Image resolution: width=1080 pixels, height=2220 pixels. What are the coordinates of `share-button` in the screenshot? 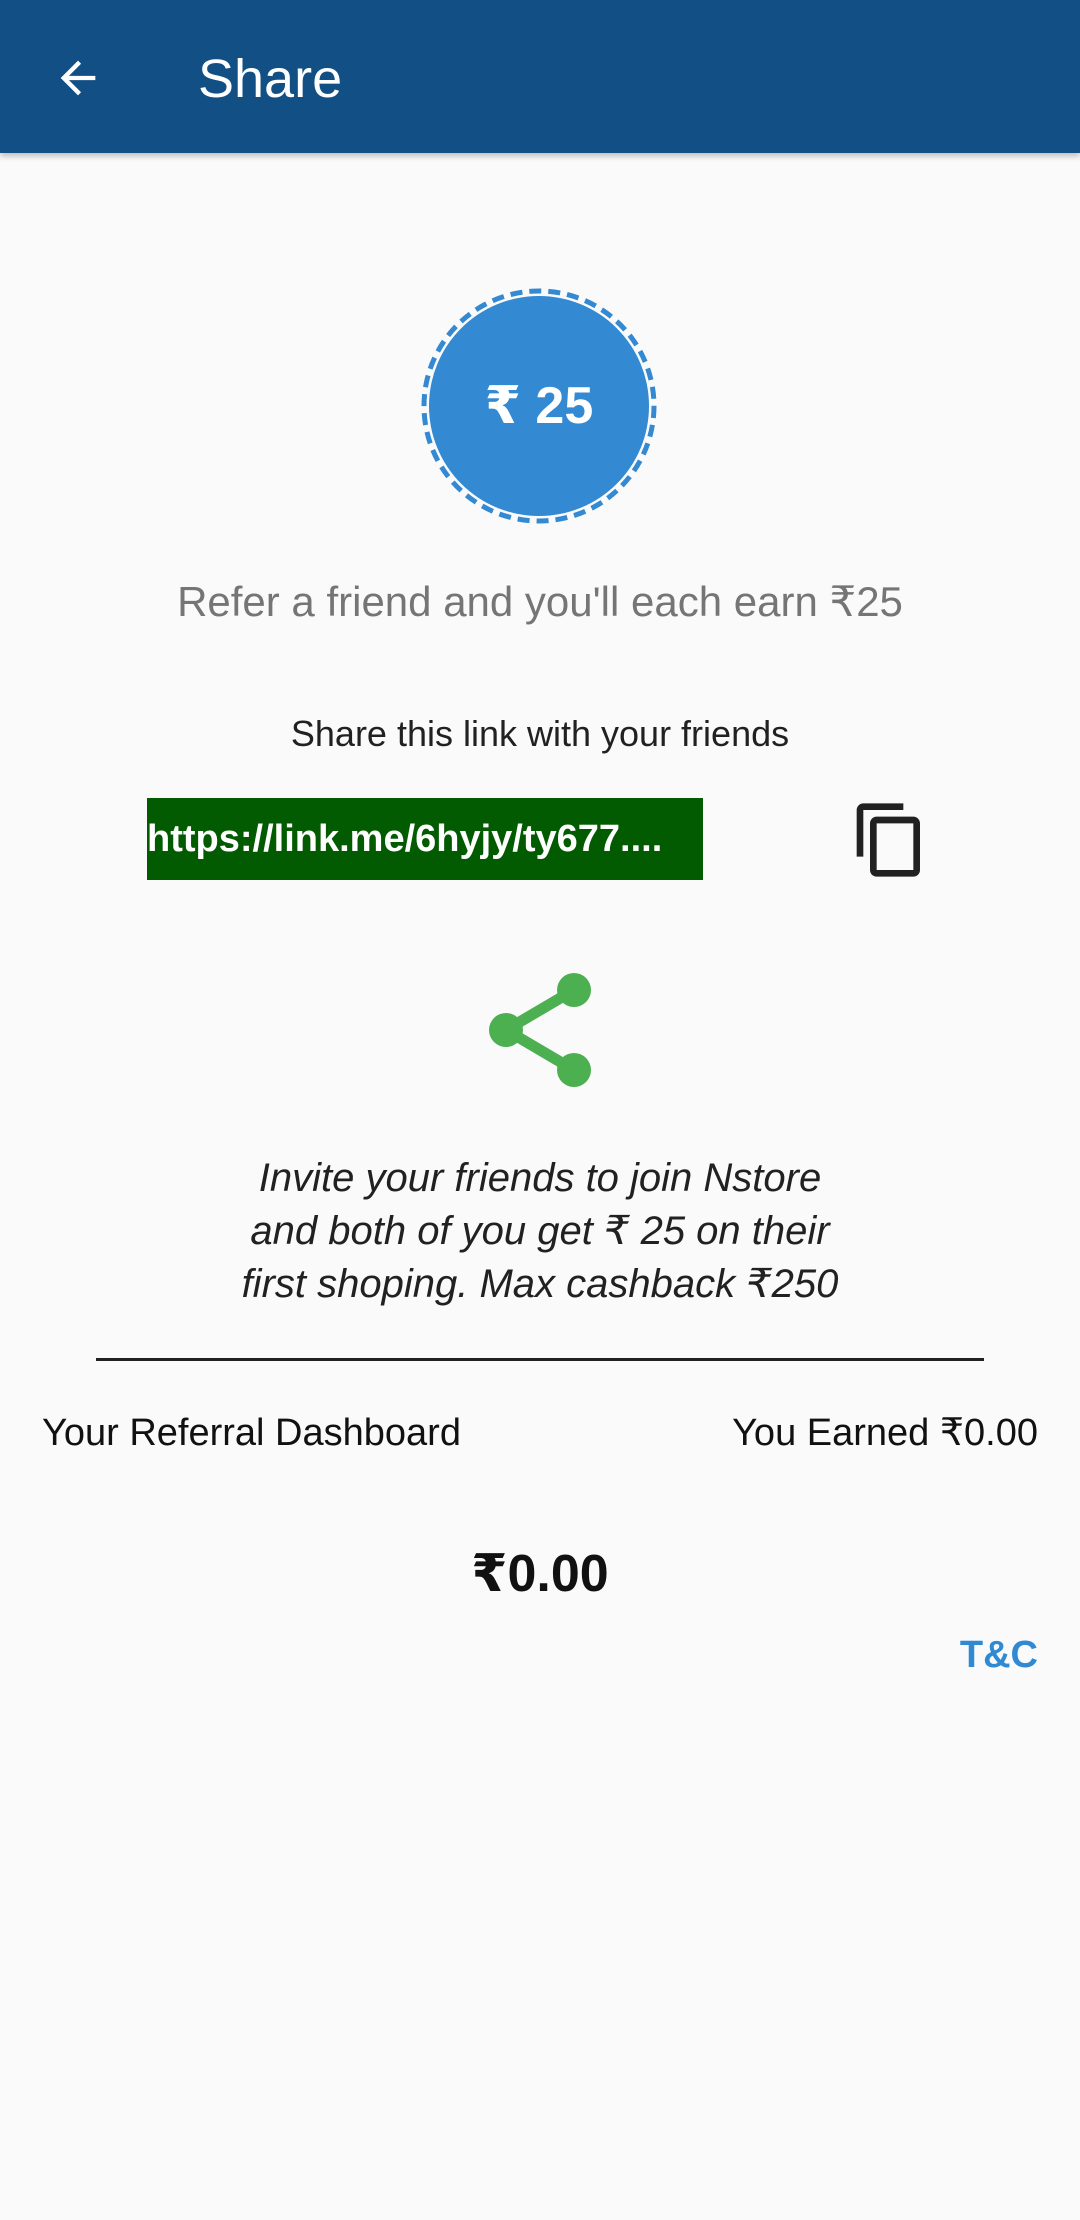 It's located at (541, 1027).